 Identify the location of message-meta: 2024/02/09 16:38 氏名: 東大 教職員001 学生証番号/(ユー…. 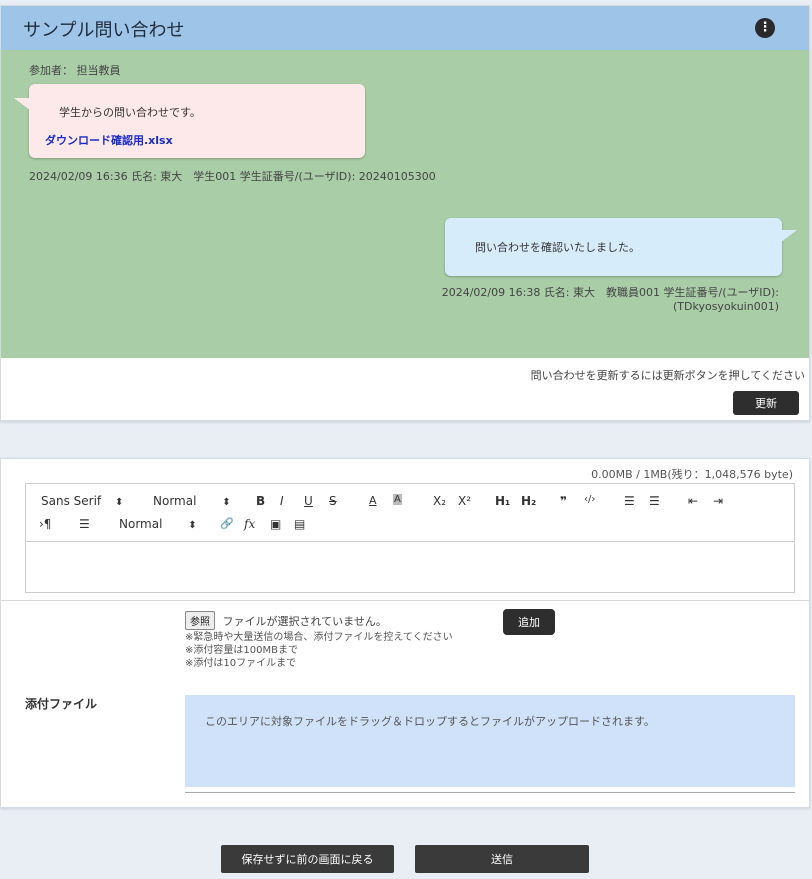
(610, 300).